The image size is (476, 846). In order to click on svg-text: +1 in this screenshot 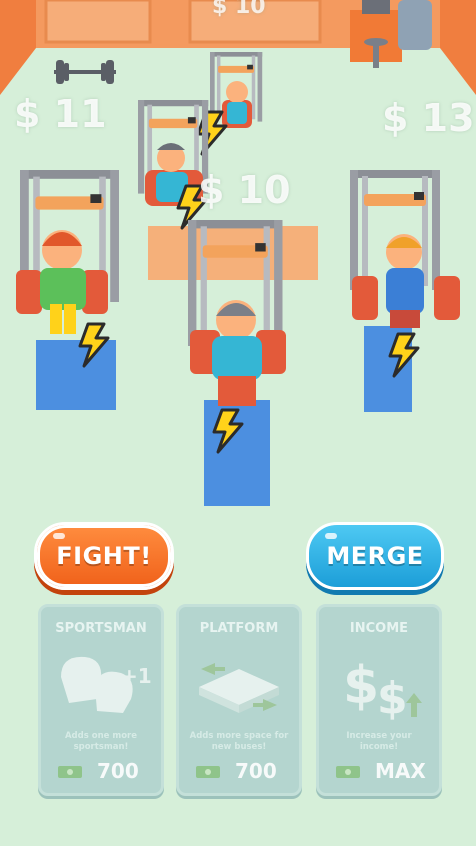, I will do `click(136, 676)`.